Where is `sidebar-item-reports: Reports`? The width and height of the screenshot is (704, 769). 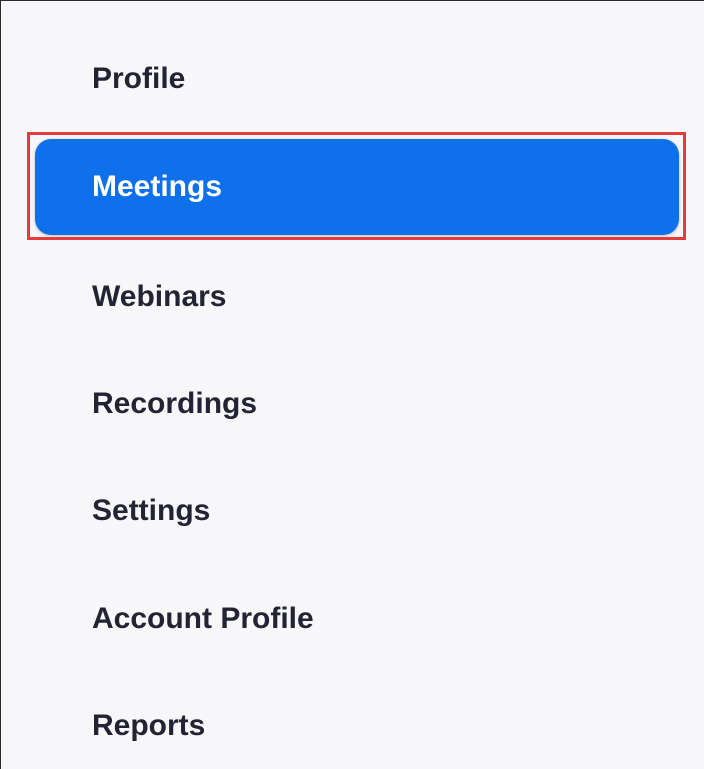
sidebar-item-reports: Reports is located at coordinates (357, 723).